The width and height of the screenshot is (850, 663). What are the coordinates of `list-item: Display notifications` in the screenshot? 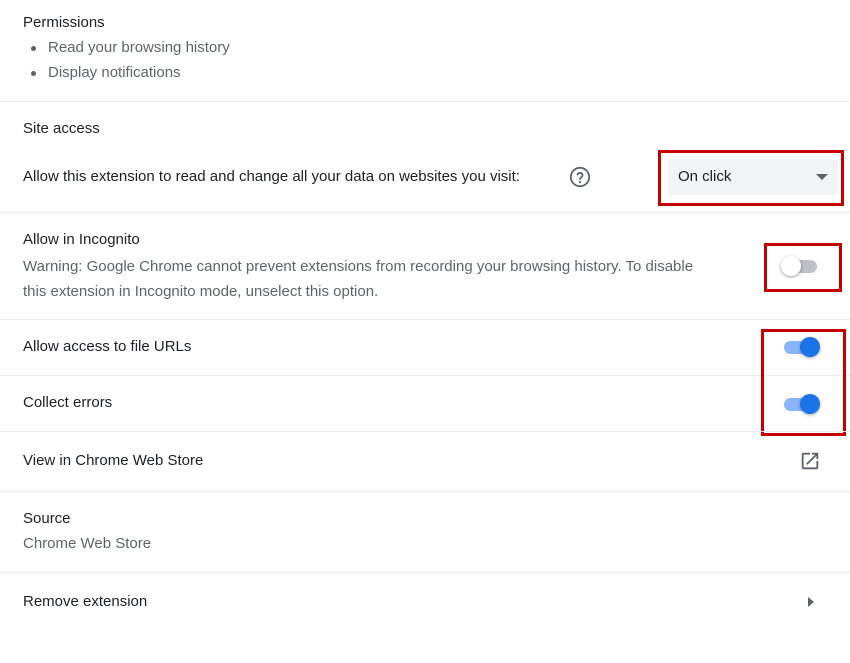 It's located at (130, 75).